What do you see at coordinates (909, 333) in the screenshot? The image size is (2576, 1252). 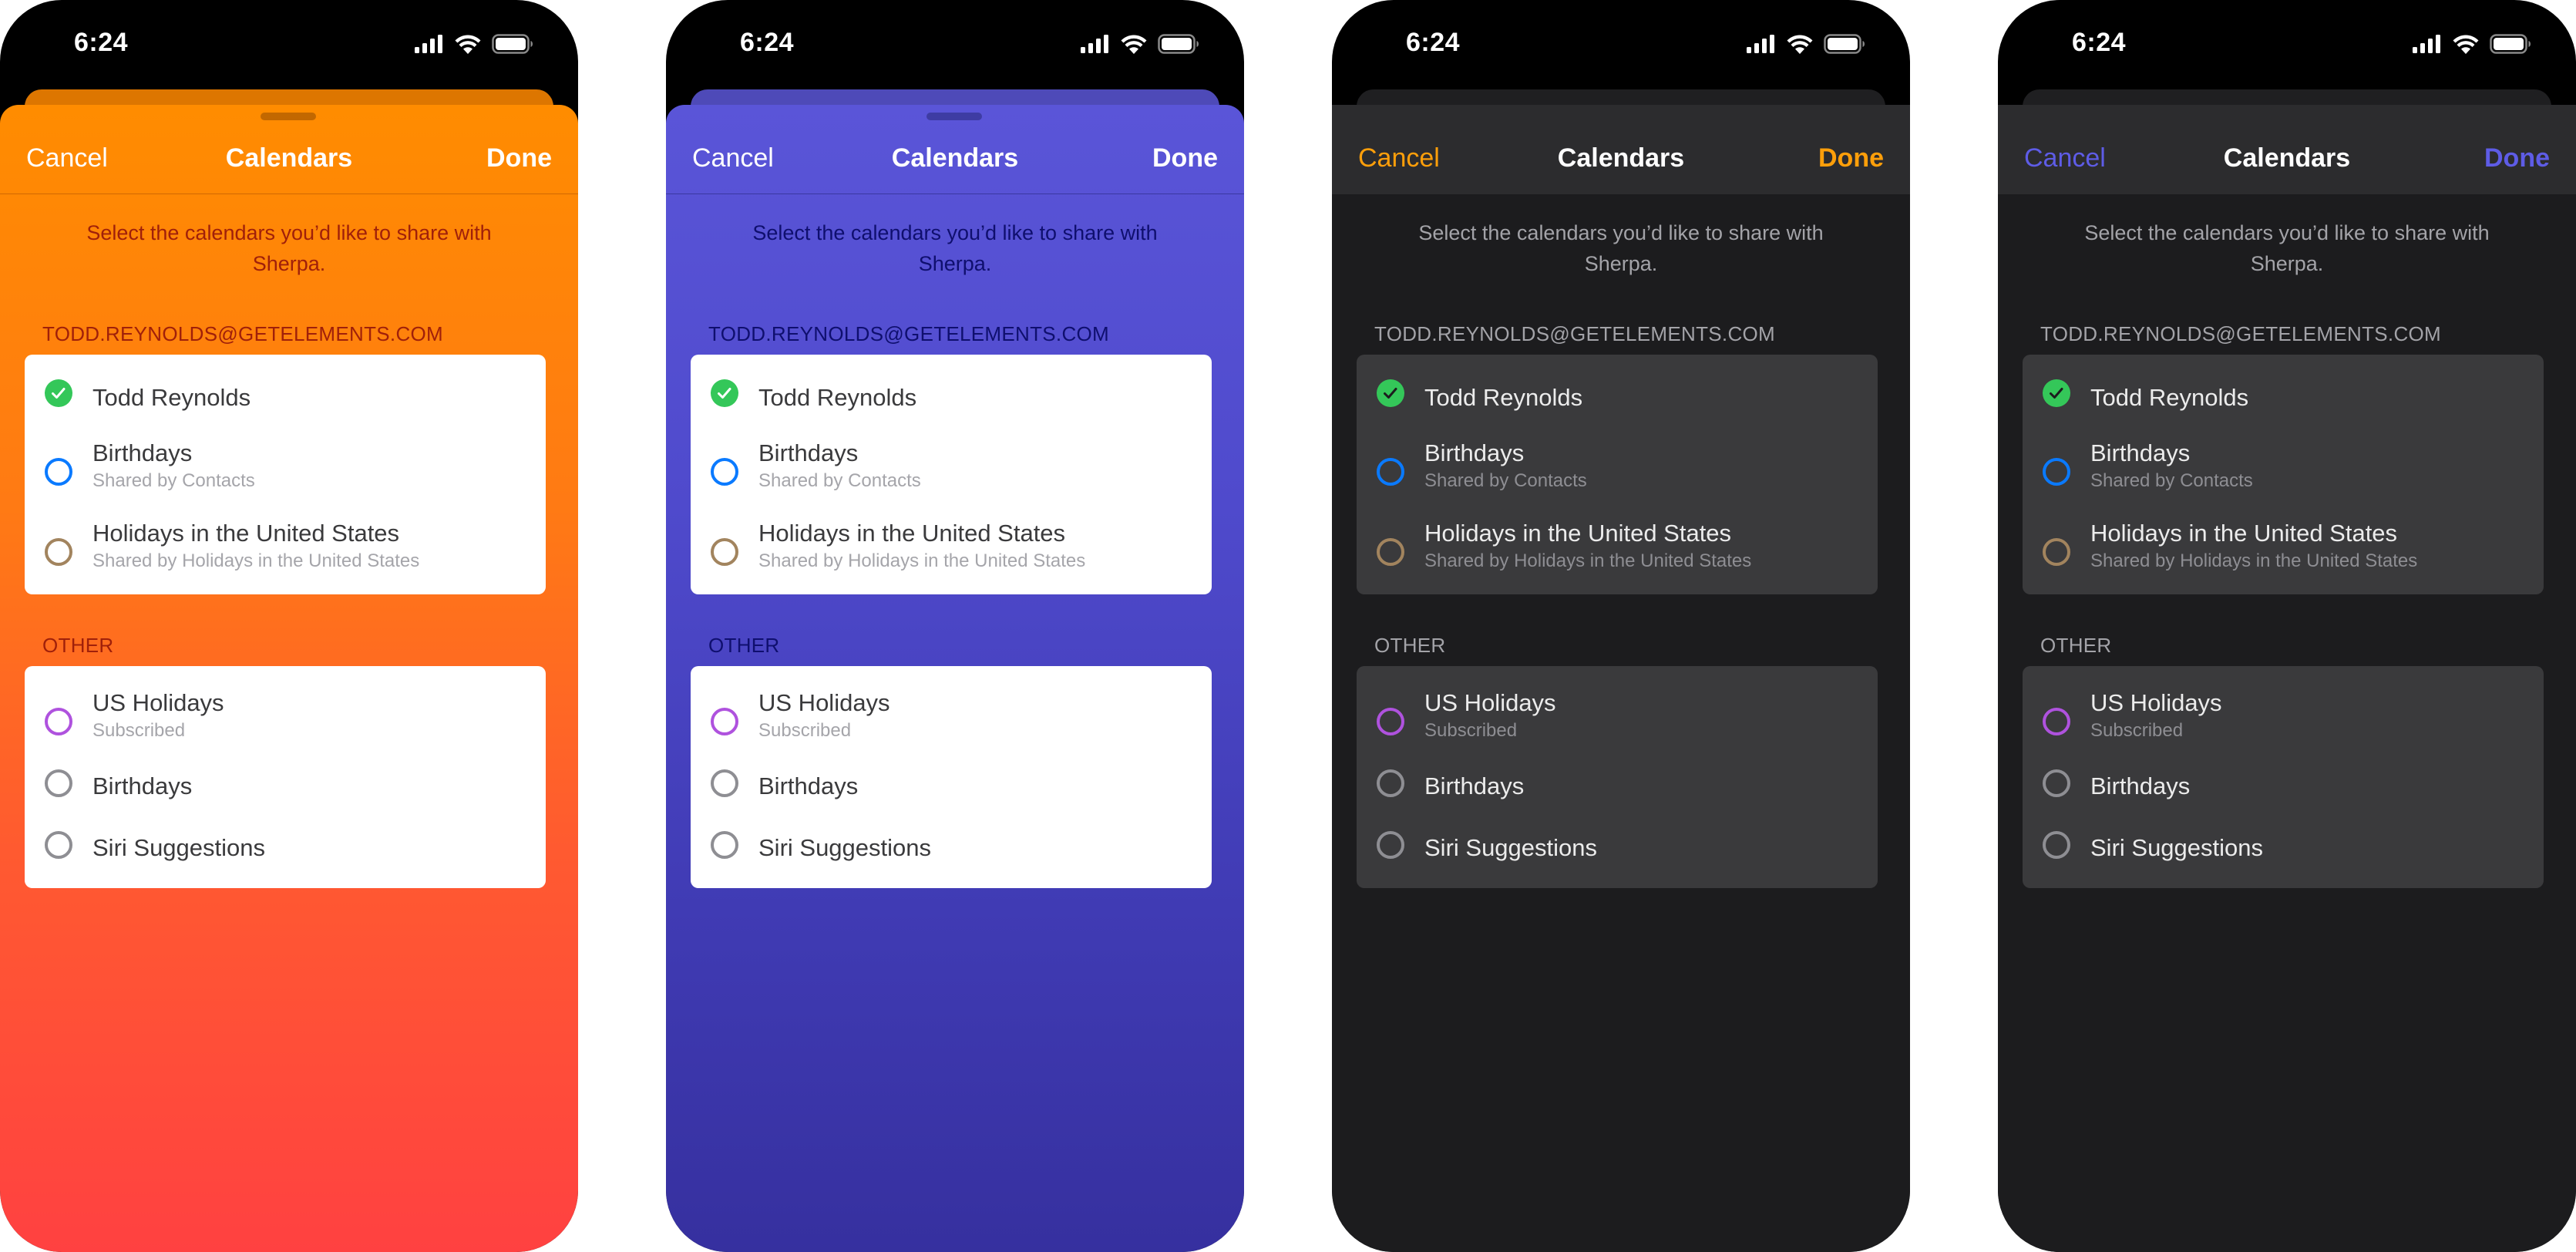 I see `section-header-account: TODD.REYNOLDS@GETELEMENTS.COM` at bounding box center [909, 333].